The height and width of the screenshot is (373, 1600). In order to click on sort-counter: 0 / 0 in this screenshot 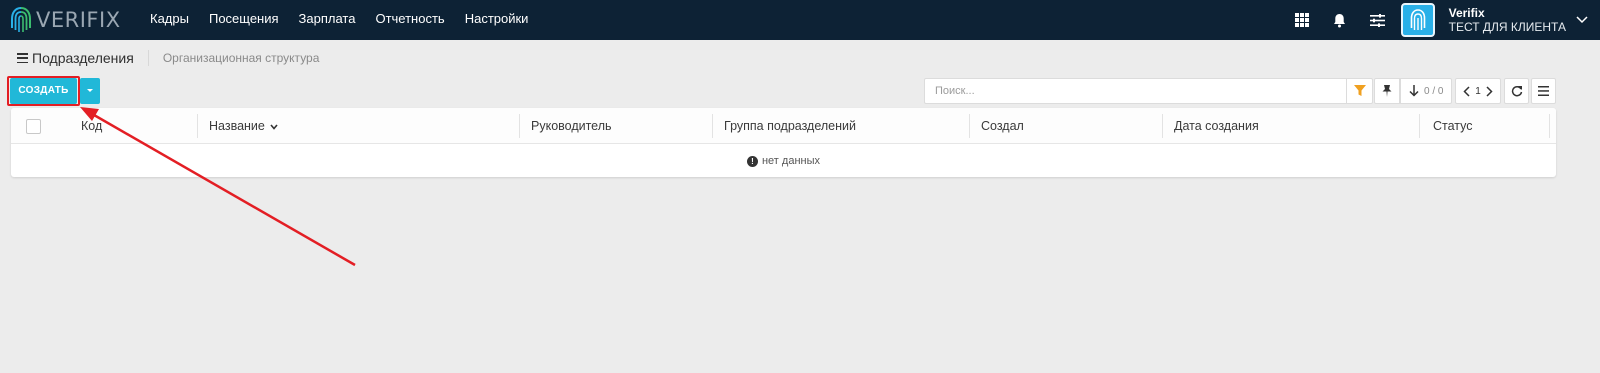, I will do `click(1426, 91)`.